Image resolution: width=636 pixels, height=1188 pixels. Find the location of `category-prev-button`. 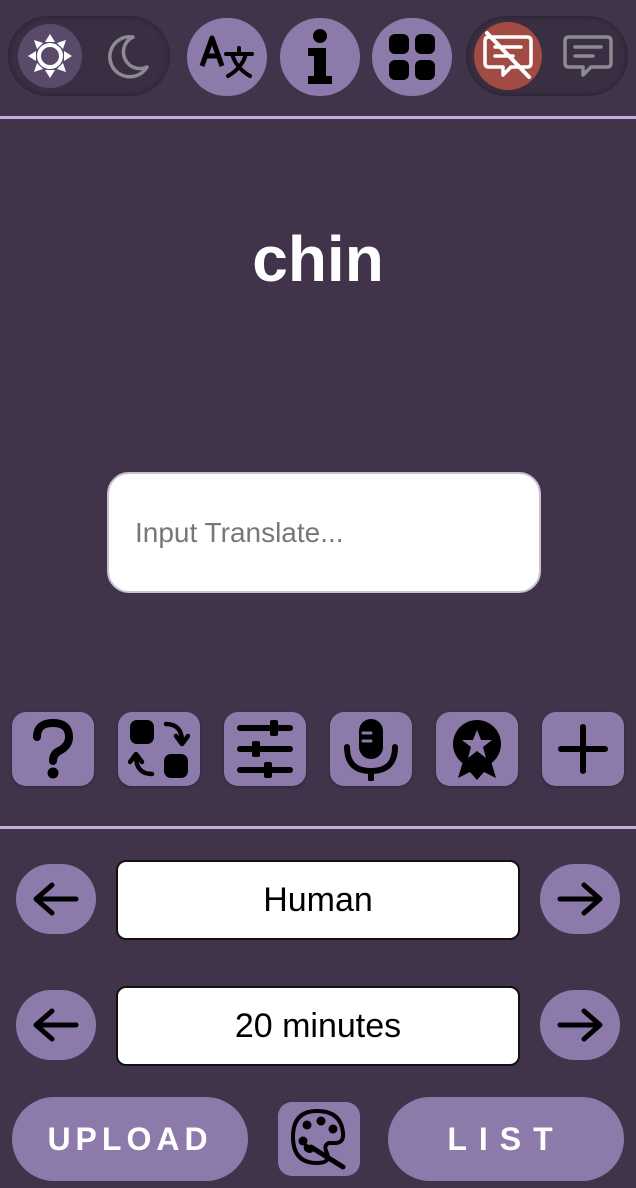

category-prev-button is located at coordinates (56, 899).